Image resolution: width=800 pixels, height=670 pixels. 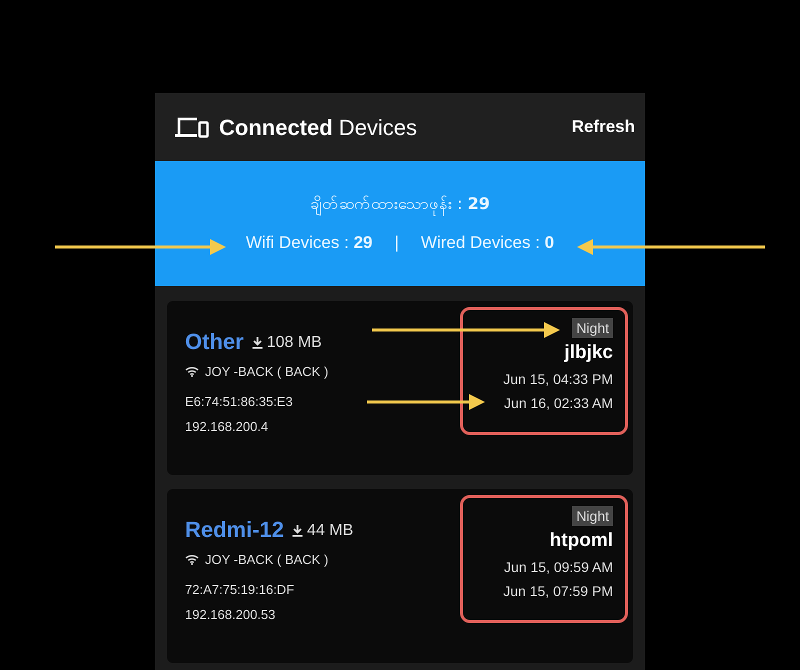 What do you see at coordinates (400, 204) in the screenshot?
I see `total-count: ချိတ်ဆက်ထားသောဖုန်း : 29` at bounding box center [400, 204].